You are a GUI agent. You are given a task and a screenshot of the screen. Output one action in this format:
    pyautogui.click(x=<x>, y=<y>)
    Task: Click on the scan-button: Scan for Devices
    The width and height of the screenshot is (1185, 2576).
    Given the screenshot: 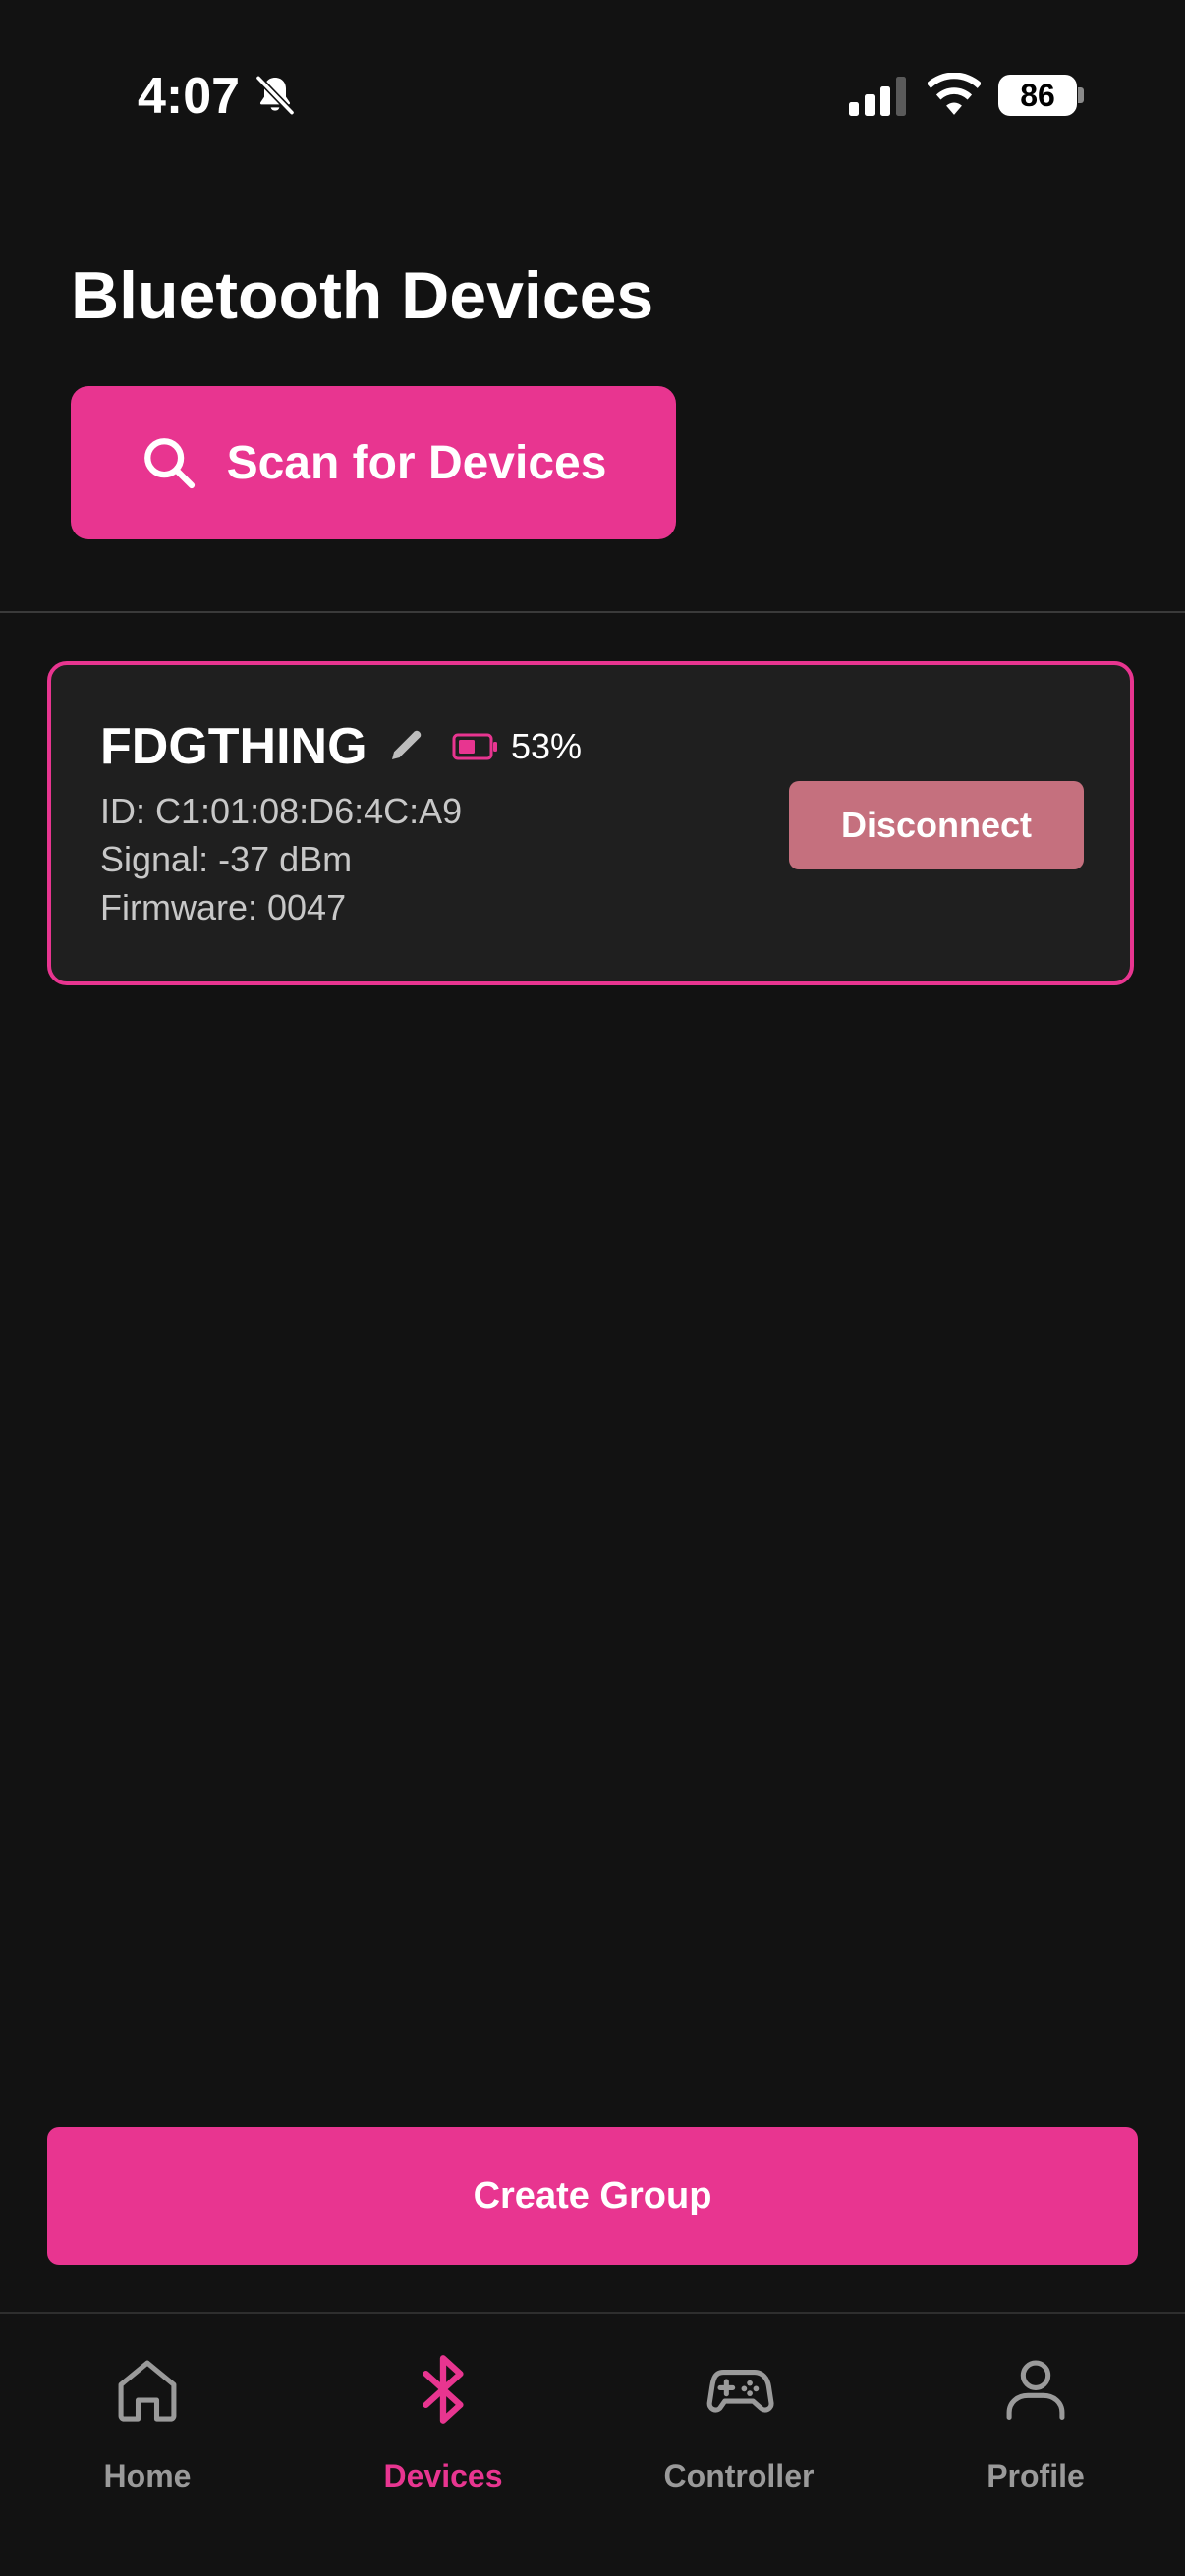 What is the action you would take?
    pyautogui.click(x=374, y=462)
    